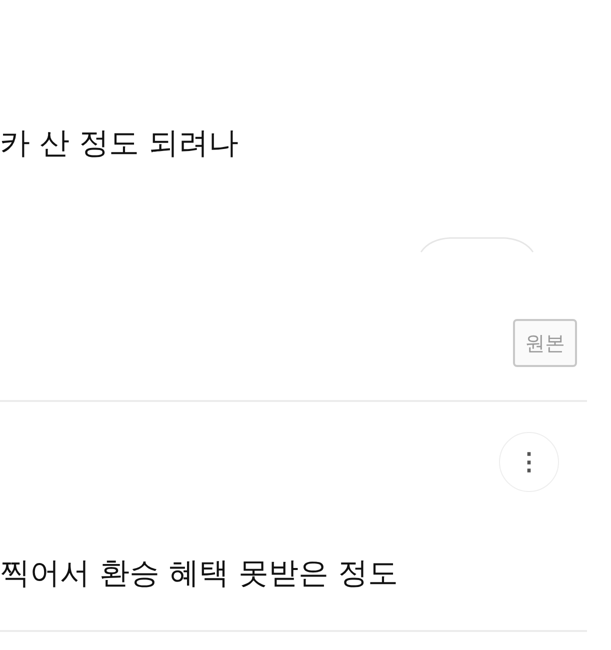 The image size is (611, 650). I want to click on post-text: 카 산 정도 되려나, so click(119, 144).